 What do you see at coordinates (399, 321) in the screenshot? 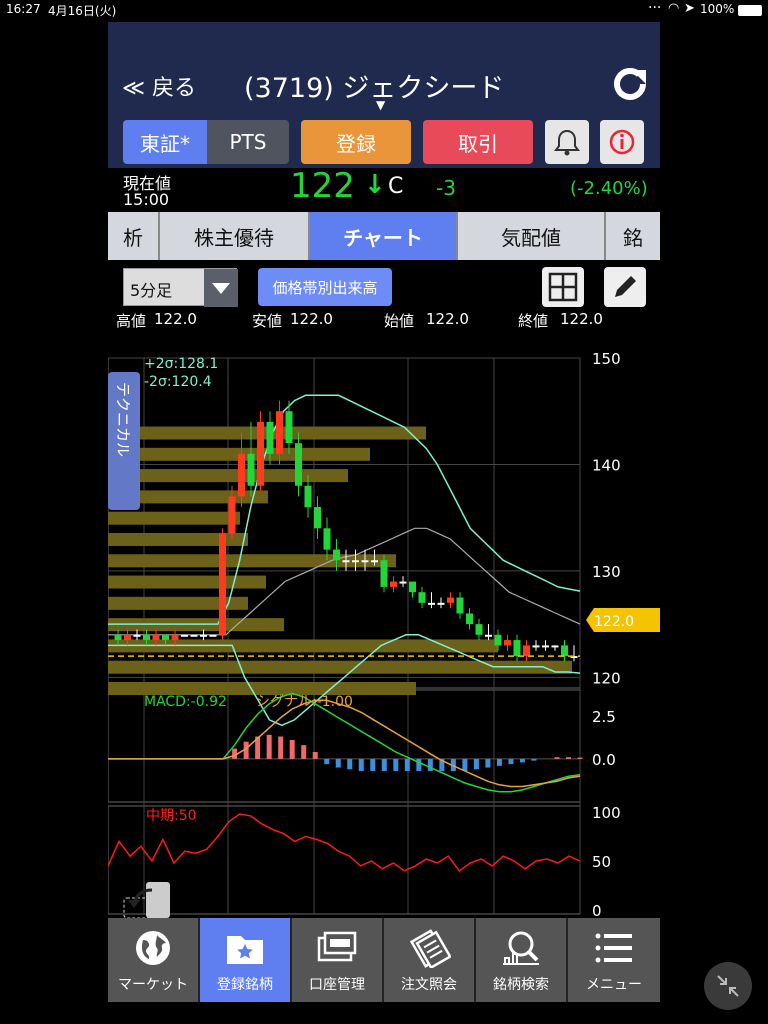
I see `open-label: 始値` at bounding box center [399, 321].